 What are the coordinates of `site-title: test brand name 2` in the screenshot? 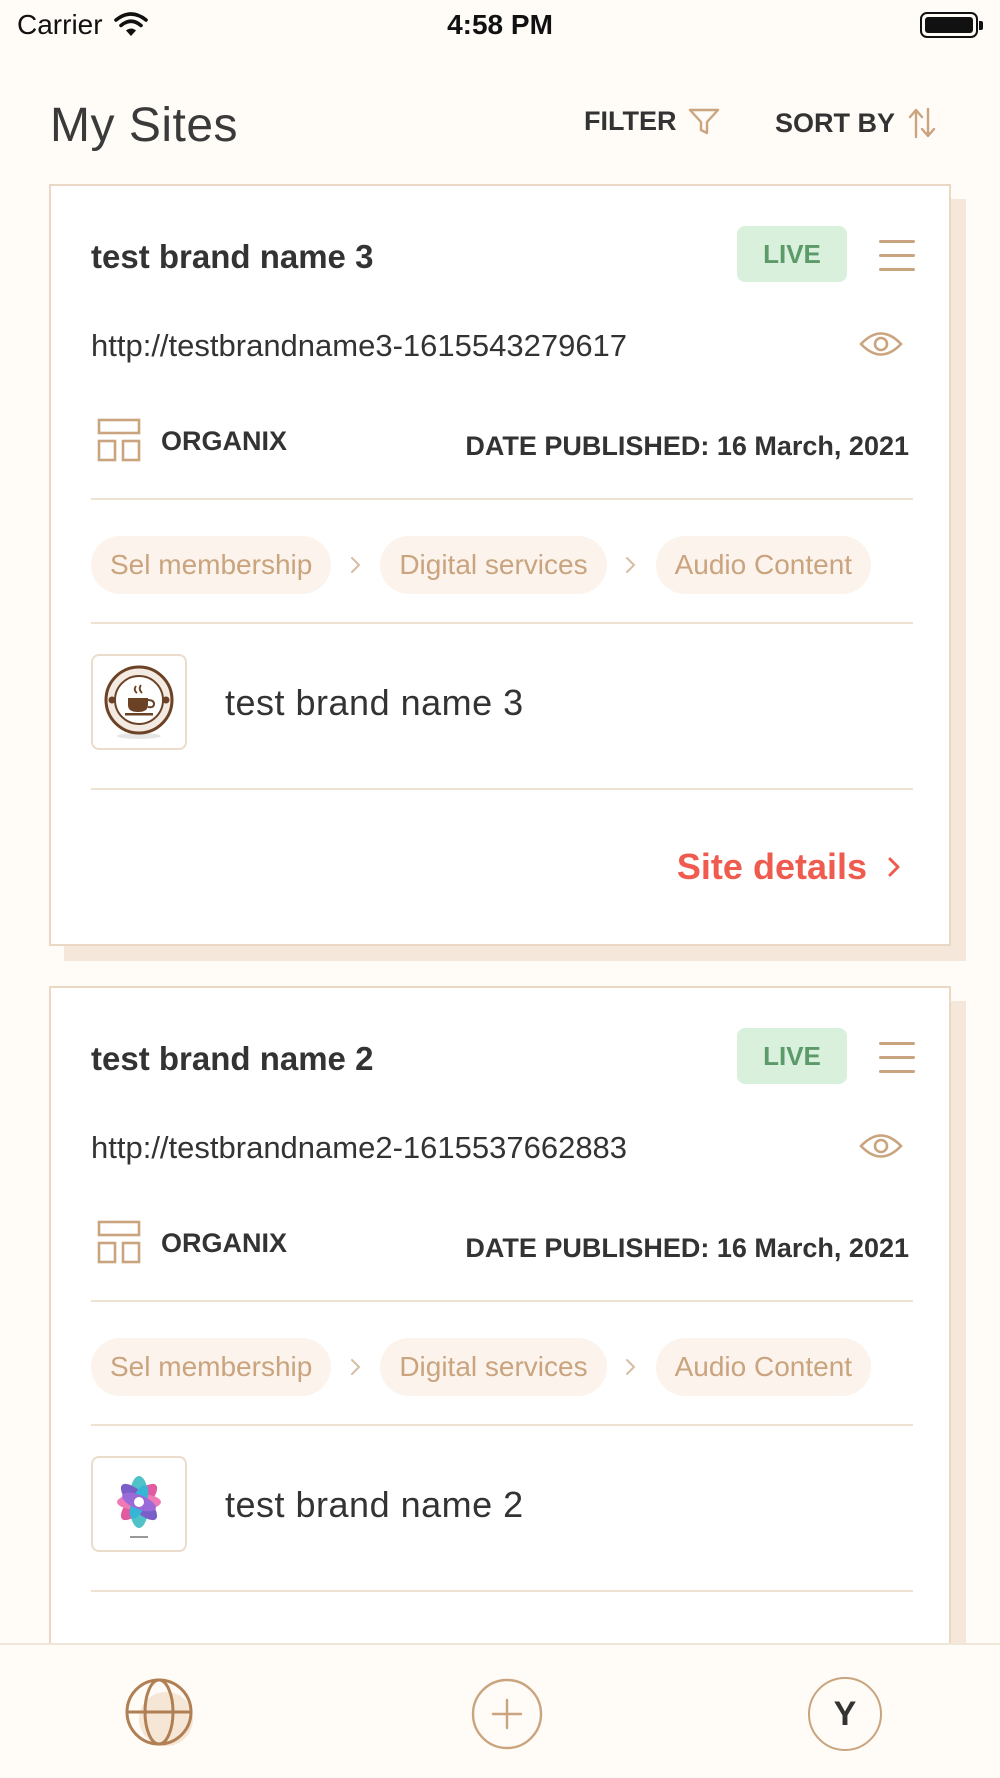 It's located at (232, 1058).